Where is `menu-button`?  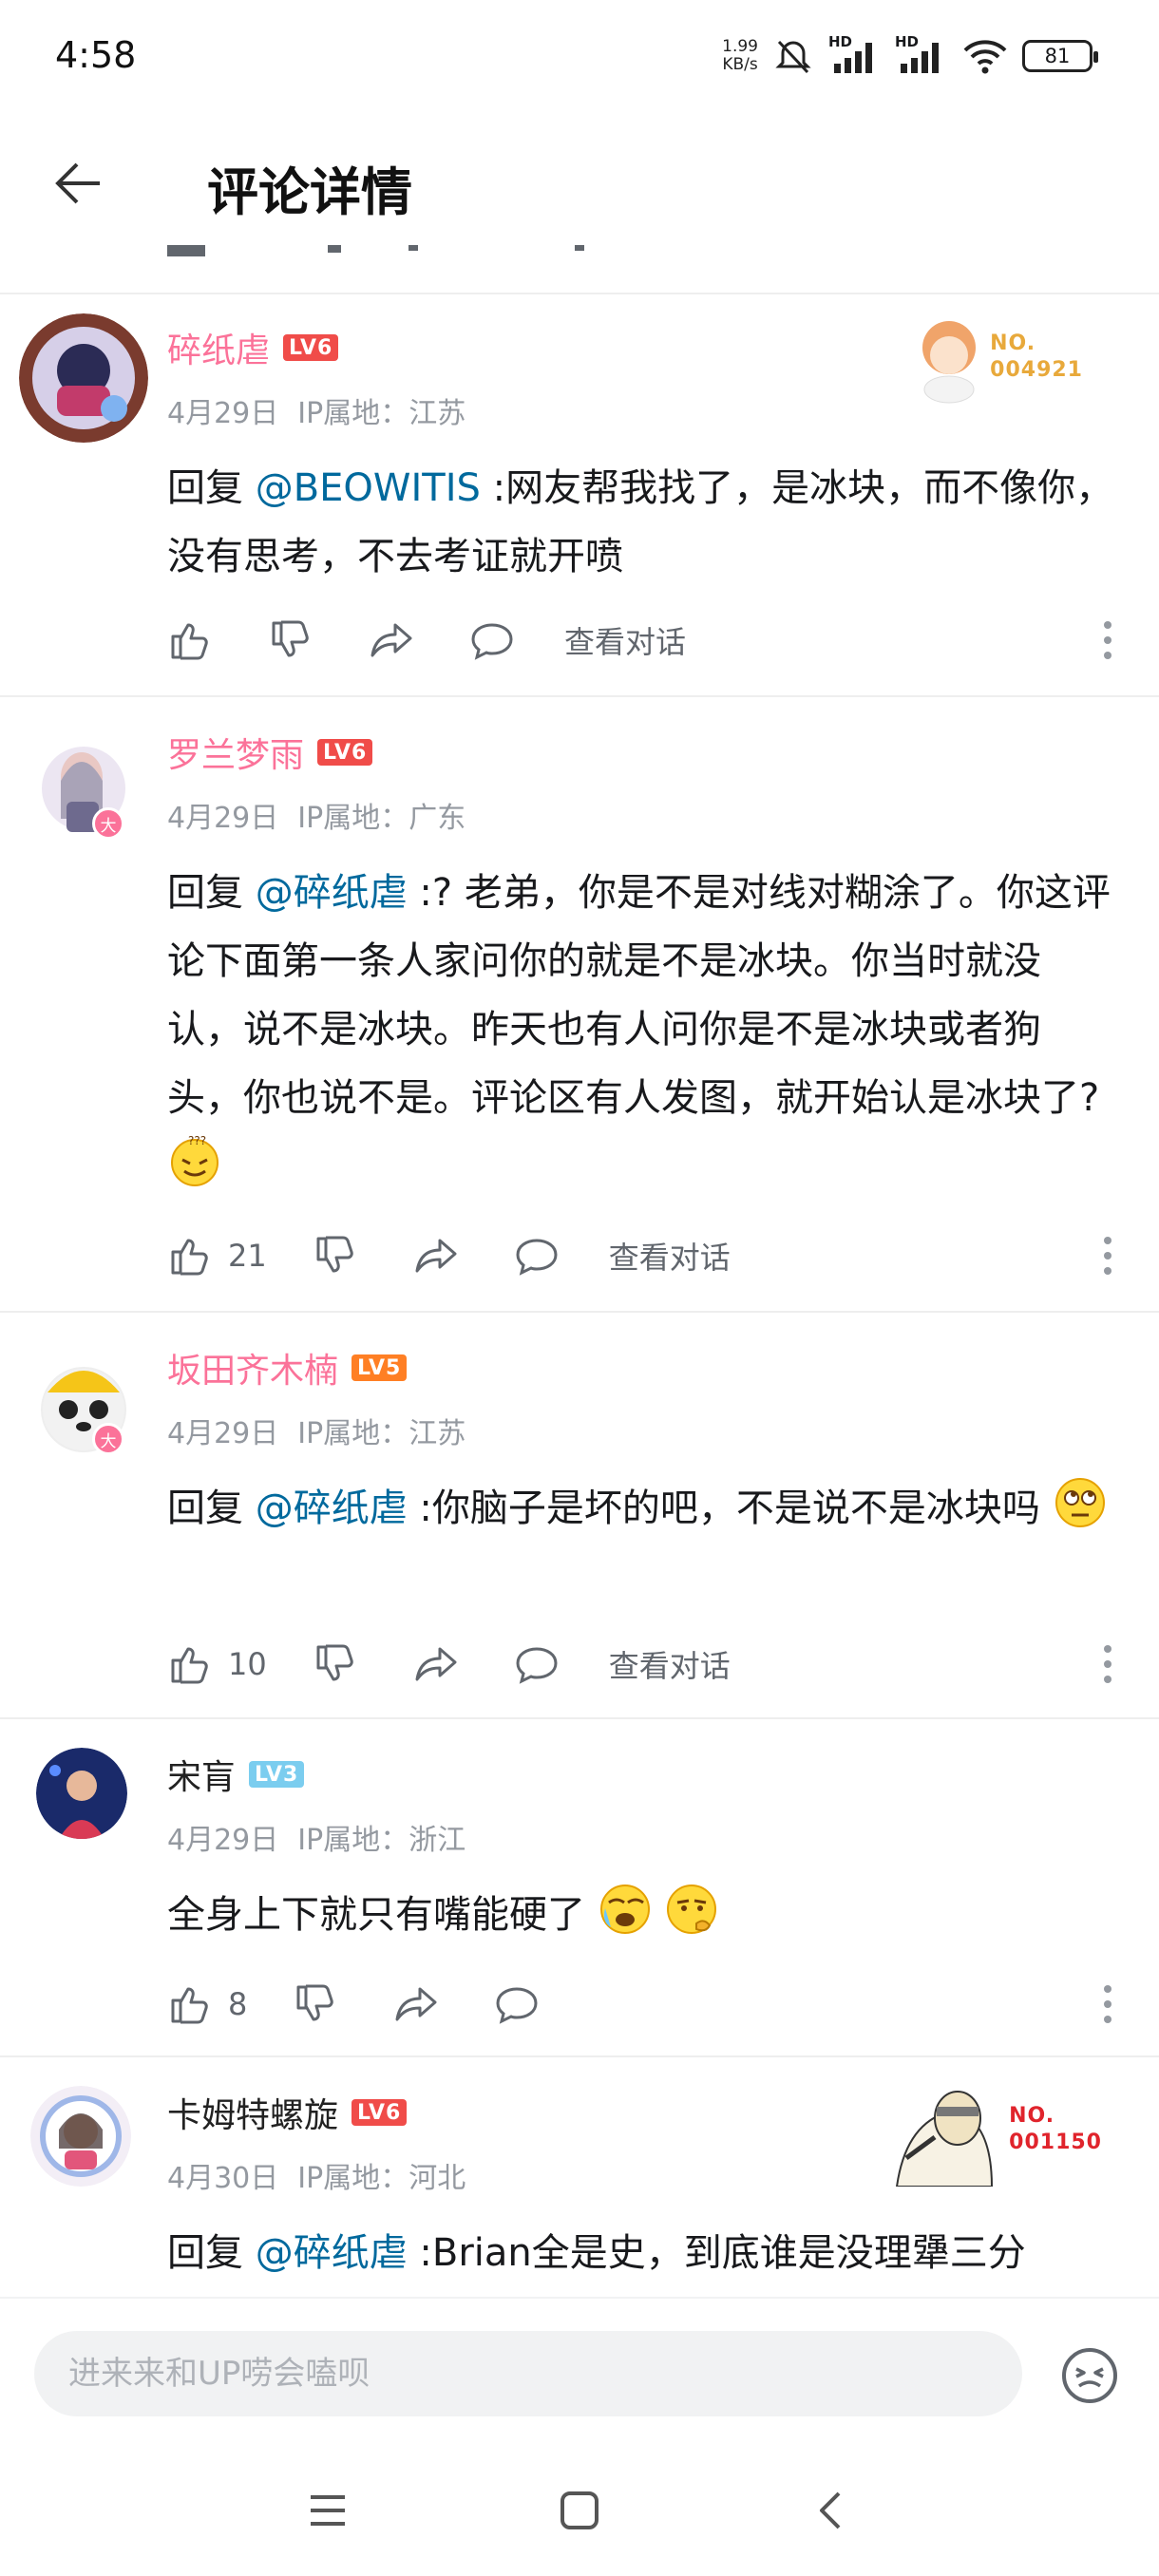 menu-button is located at coordinates (327, 2510).